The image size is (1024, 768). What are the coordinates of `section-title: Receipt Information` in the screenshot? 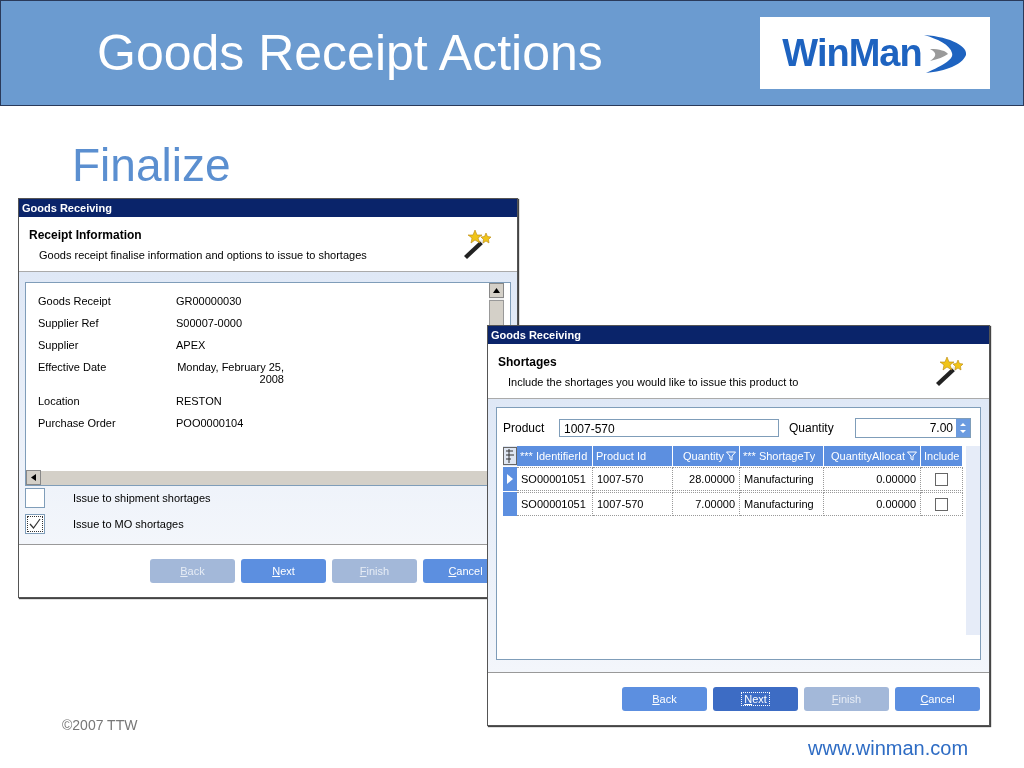 It's located at (86, 234).